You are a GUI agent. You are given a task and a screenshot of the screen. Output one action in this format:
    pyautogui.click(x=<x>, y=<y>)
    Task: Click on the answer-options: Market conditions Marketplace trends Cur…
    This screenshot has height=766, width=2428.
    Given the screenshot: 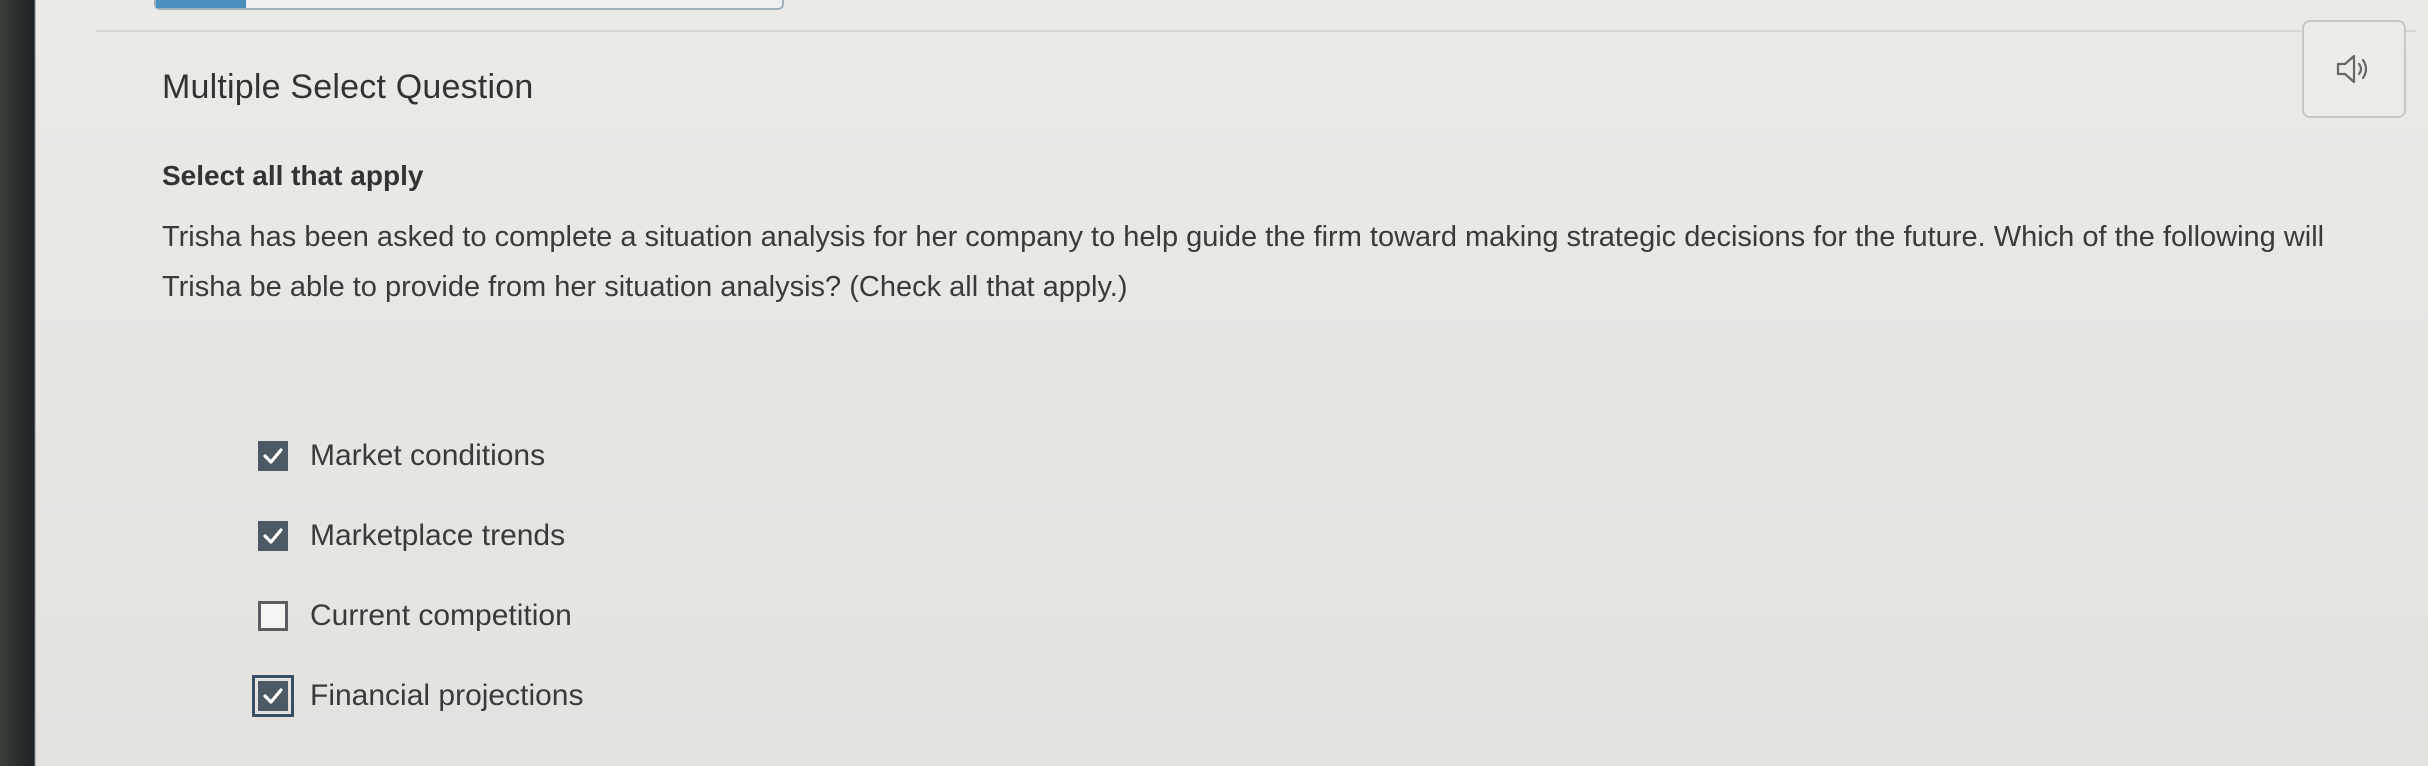 What is the action you would take?
    pyautogui.click(x=418, y=596)
    